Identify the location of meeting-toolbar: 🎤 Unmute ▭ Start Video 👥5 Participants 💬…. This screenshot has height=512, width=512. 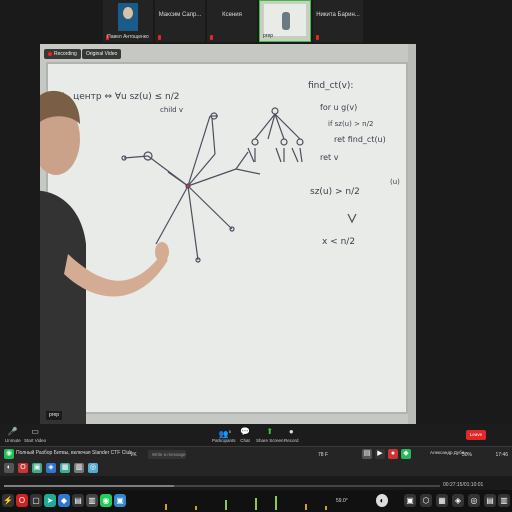
(256, 435).